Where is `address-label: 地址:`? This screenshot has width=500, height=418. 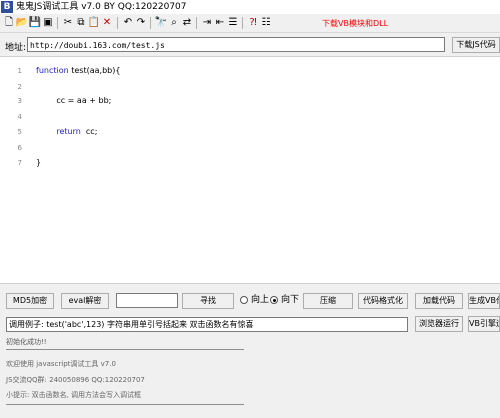 address-label: 地址: is located at coordinates (16, 48).